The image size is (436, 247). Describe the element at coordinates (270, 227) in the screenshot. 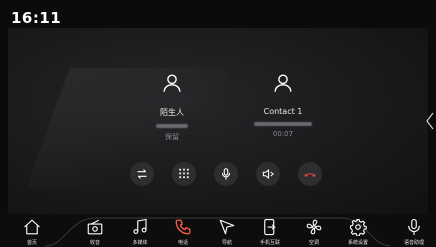

I see `phone-link-icon` at that location.